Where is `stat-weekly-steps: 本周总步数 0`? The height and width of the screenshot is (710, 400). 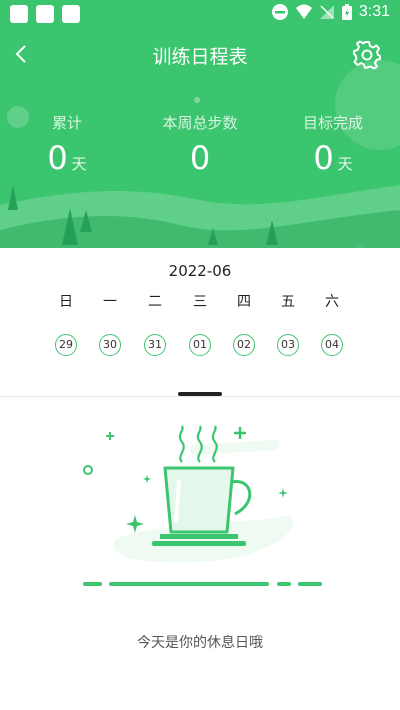
stat-weekly-steps: 本周总步数 0 is located at coordinates (200, 144).